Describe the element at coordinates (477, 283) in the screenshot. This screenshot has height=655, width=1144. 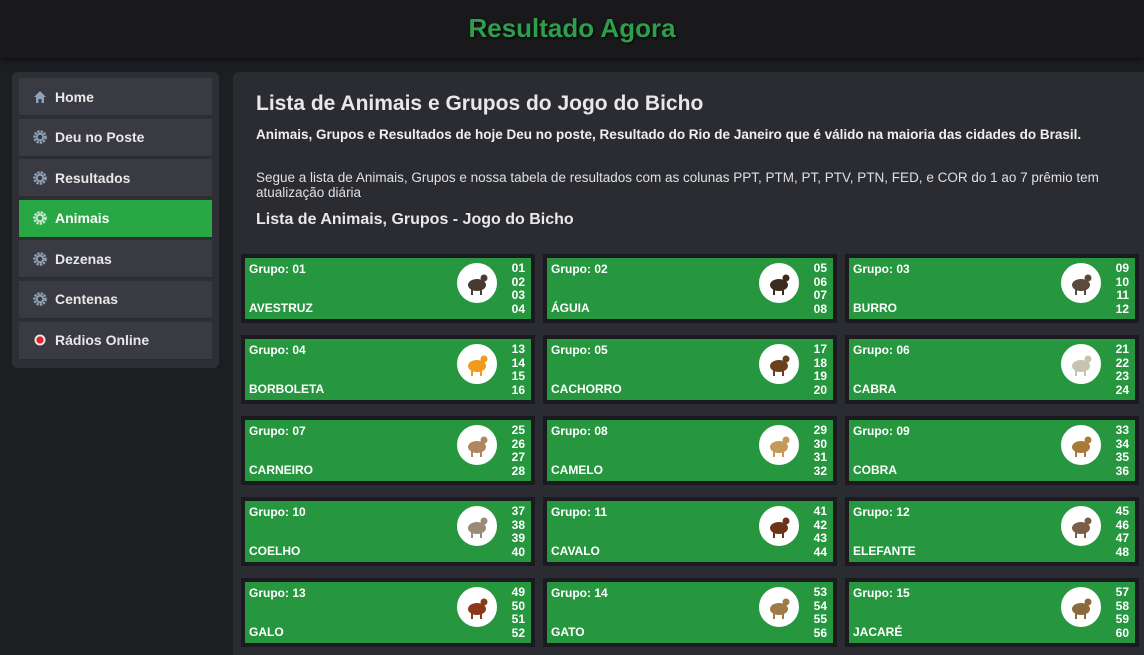
I see `ostrich-icon` at that location.